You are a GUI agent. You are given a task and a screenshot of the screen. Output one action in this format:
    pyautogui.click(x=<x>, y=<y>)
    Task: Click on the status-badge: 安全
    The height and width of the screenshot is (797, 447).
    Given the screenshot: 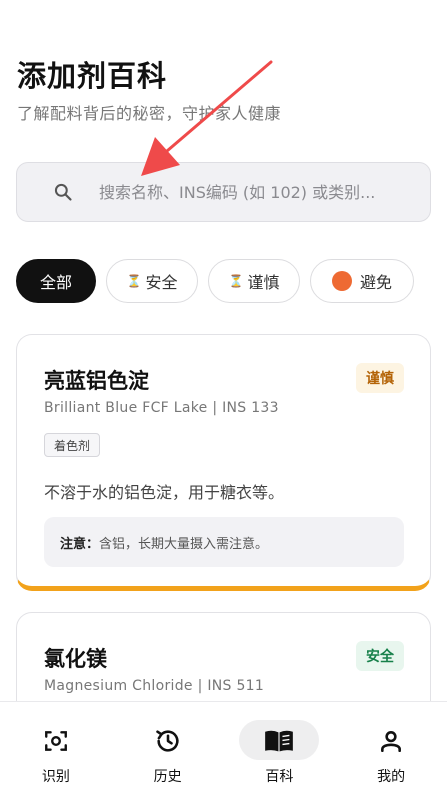 What is the action you would take?
    pyautogui.click(x=380, y=656)
    